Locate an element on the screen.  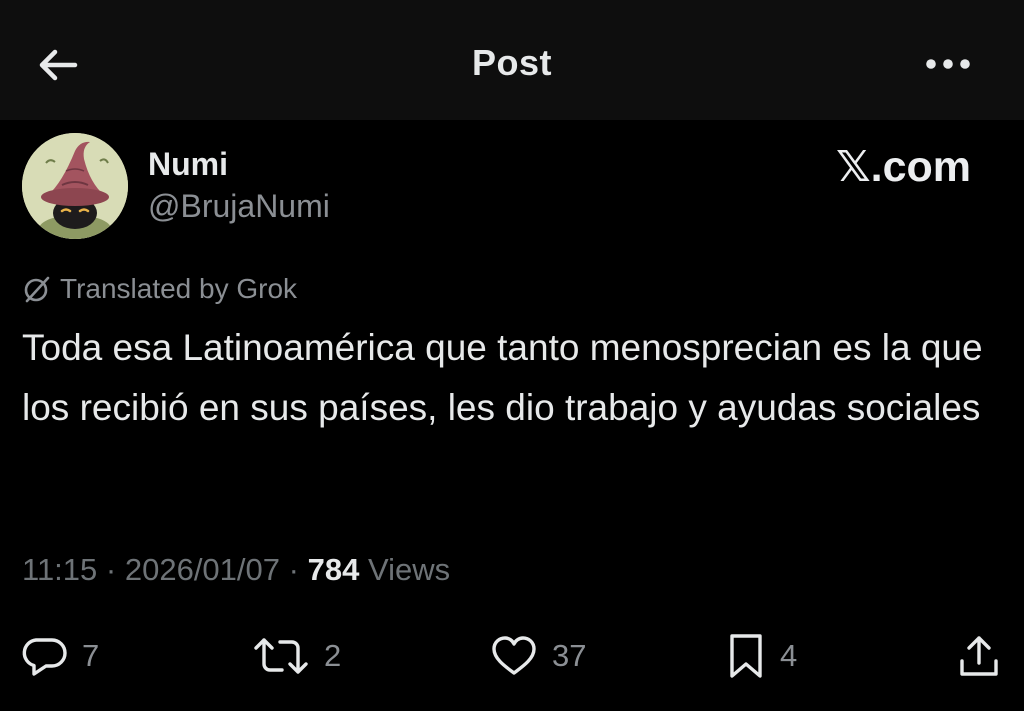
action-bar: 7 2 37 4 is located at coordinates (512, 656).